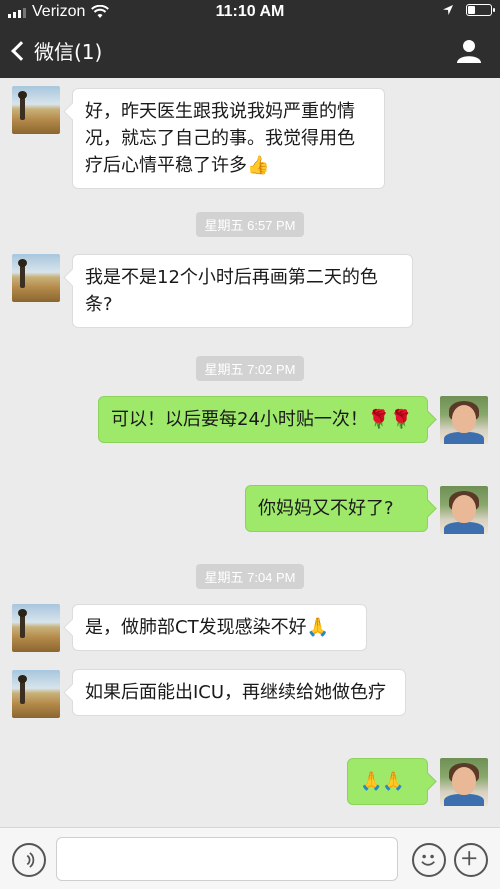 The height and width of the screenshot is (889, 500). Describe the element at coordinates (336, 508) in the screenshot. I see `message-outgoing: 你妈妈又不好了?` at that location.